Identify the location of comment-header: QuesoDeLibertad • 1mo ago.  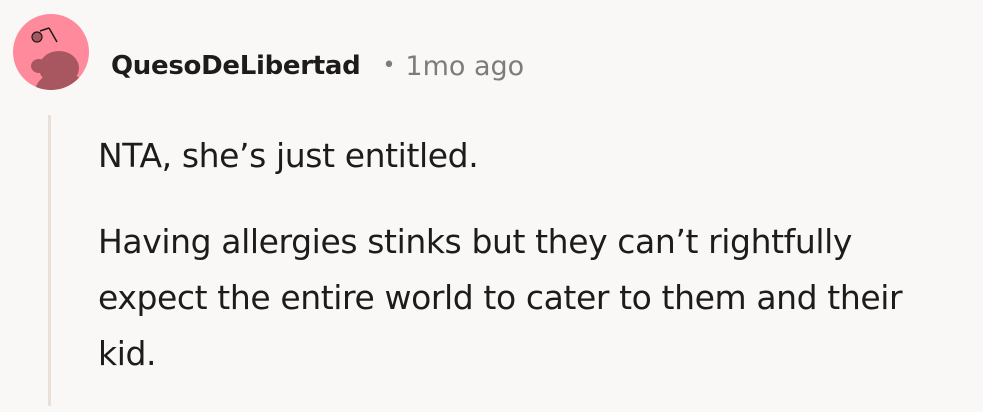
(317, 66).